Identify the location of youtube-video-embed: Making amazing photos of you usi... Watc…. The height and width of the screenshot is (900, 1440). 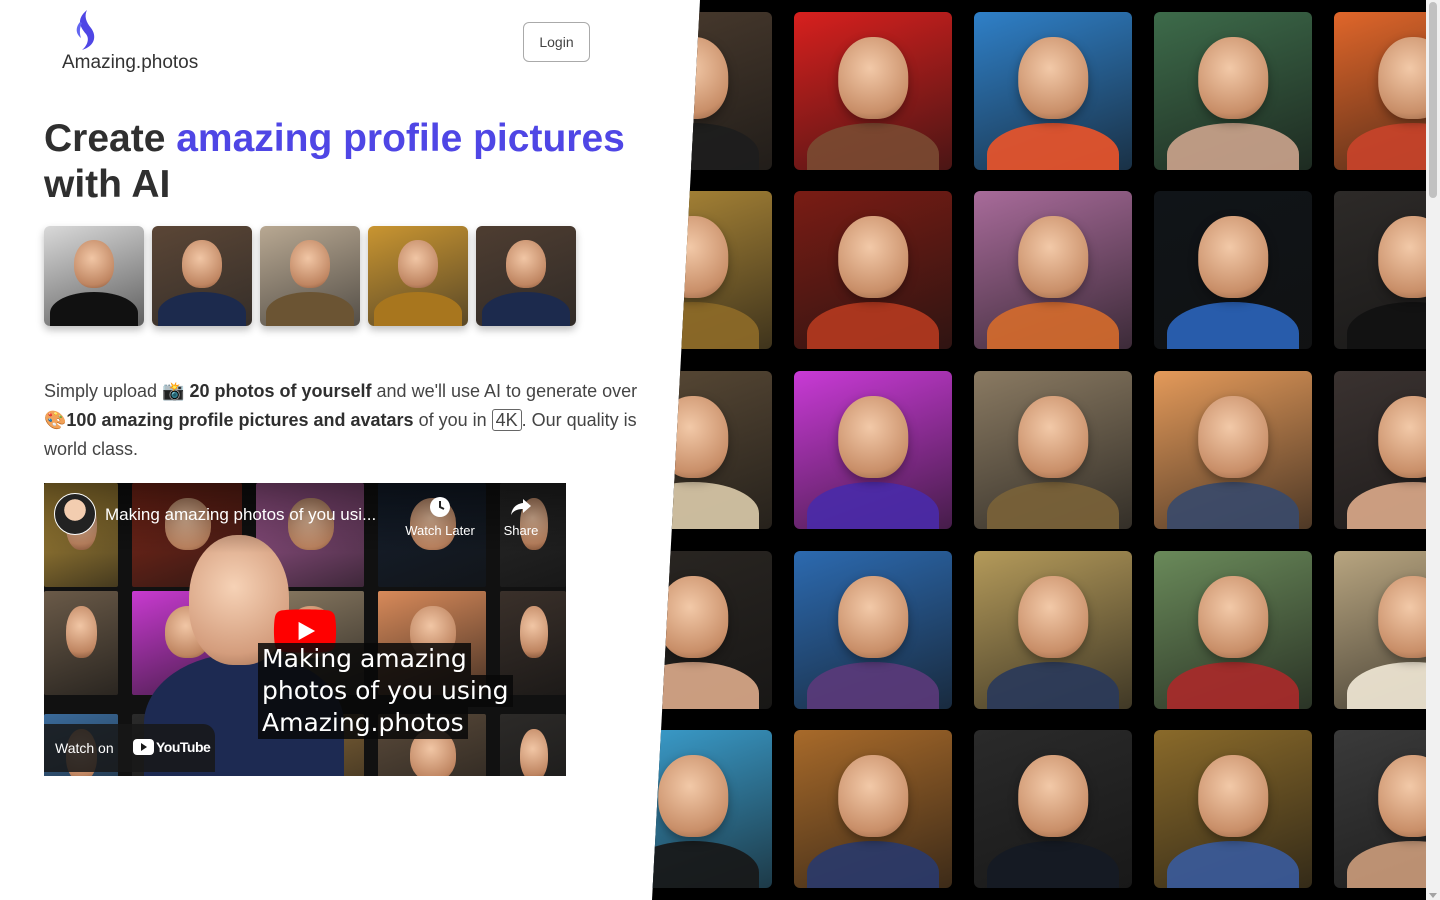
(305, 629).